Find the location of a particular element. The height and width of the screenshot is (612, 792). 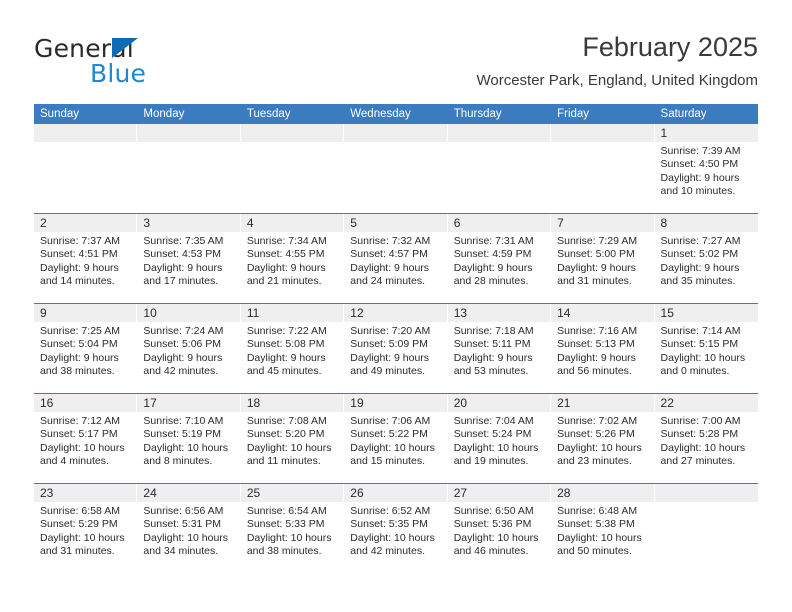

day-number: 18 is located at coordinates (253, 403).